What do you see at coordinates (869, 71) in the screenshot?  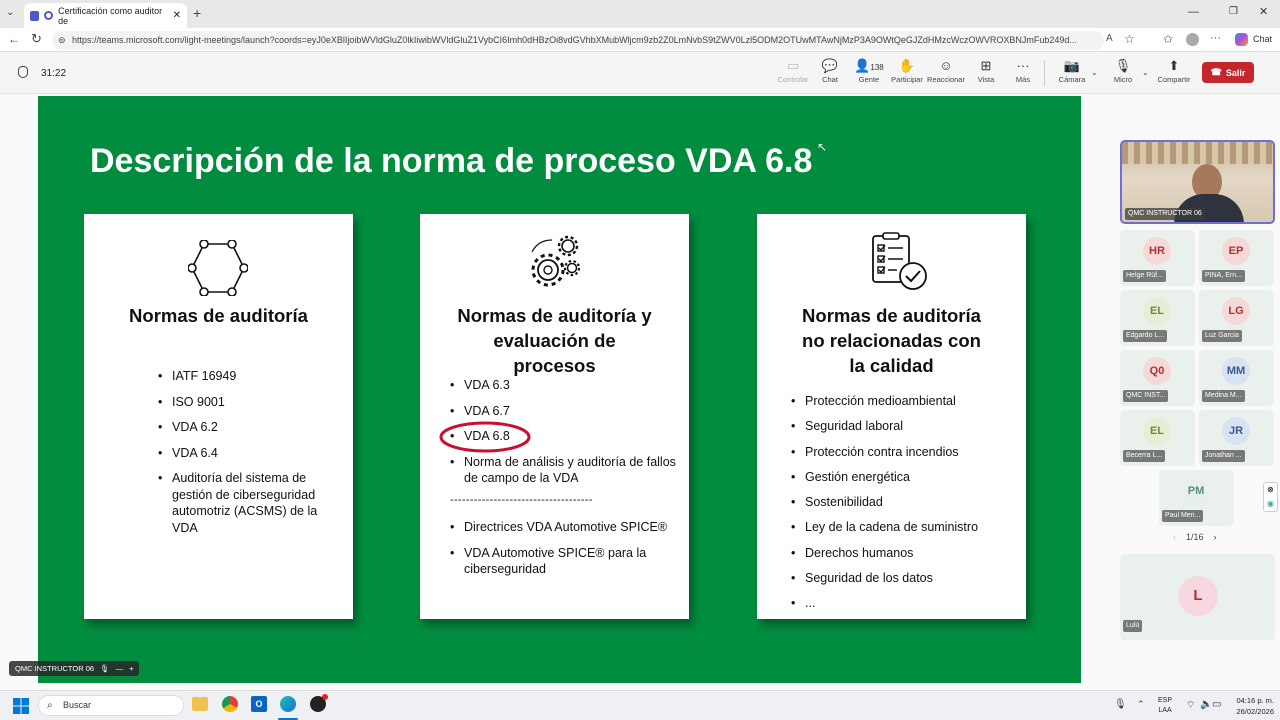 I see `people-button: 👤138 Gente` at bounding box center [869, 71].